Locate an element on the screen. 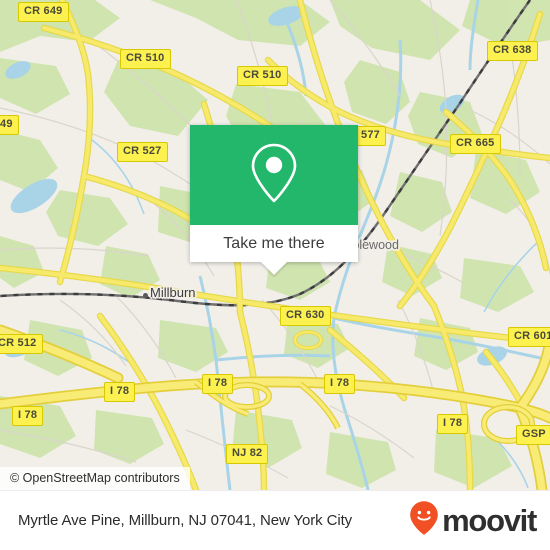 This screenshot has height=550, width=550. moovit-logo: moovit is located at coordinates (473, 520).